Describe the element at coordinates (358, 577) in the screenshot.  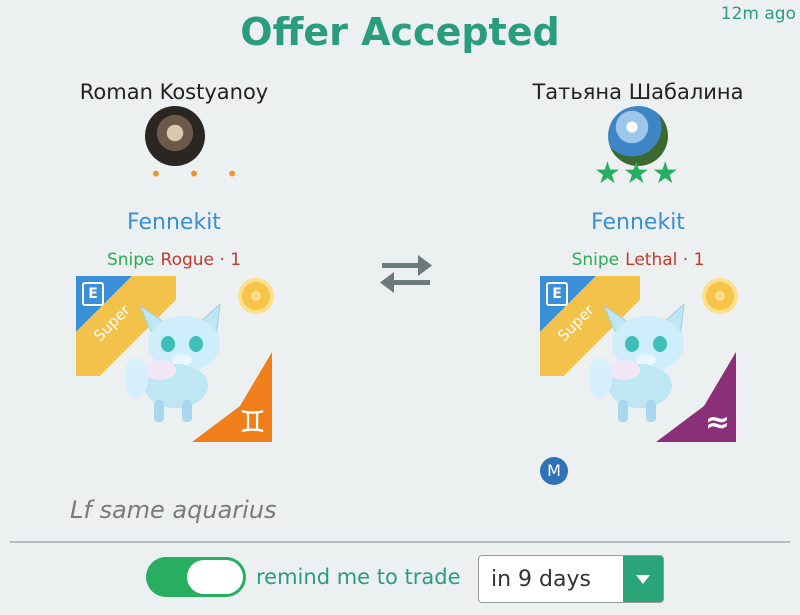
I see `remind-label: remind me to trade` at that location.